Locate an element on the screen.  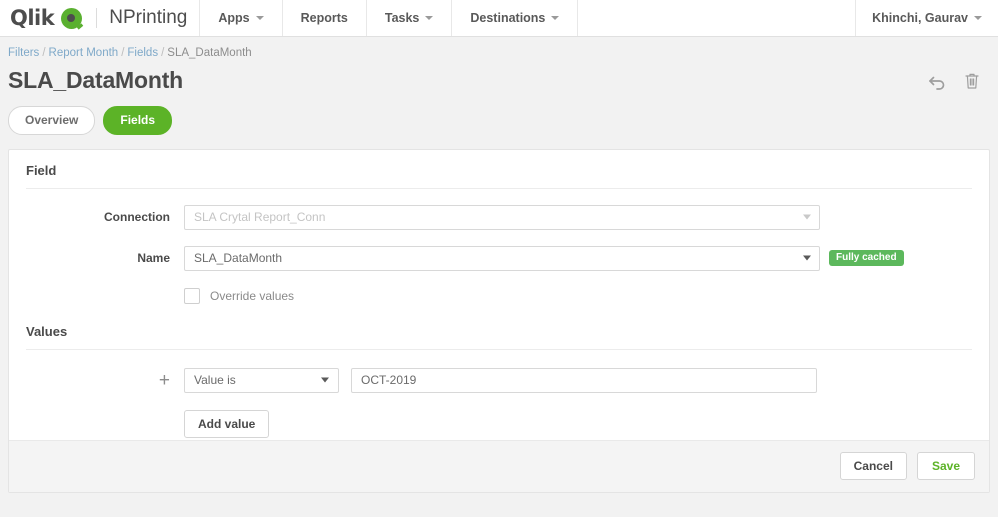
nav-item-apps: Apps is located at coordinates (240, 18).